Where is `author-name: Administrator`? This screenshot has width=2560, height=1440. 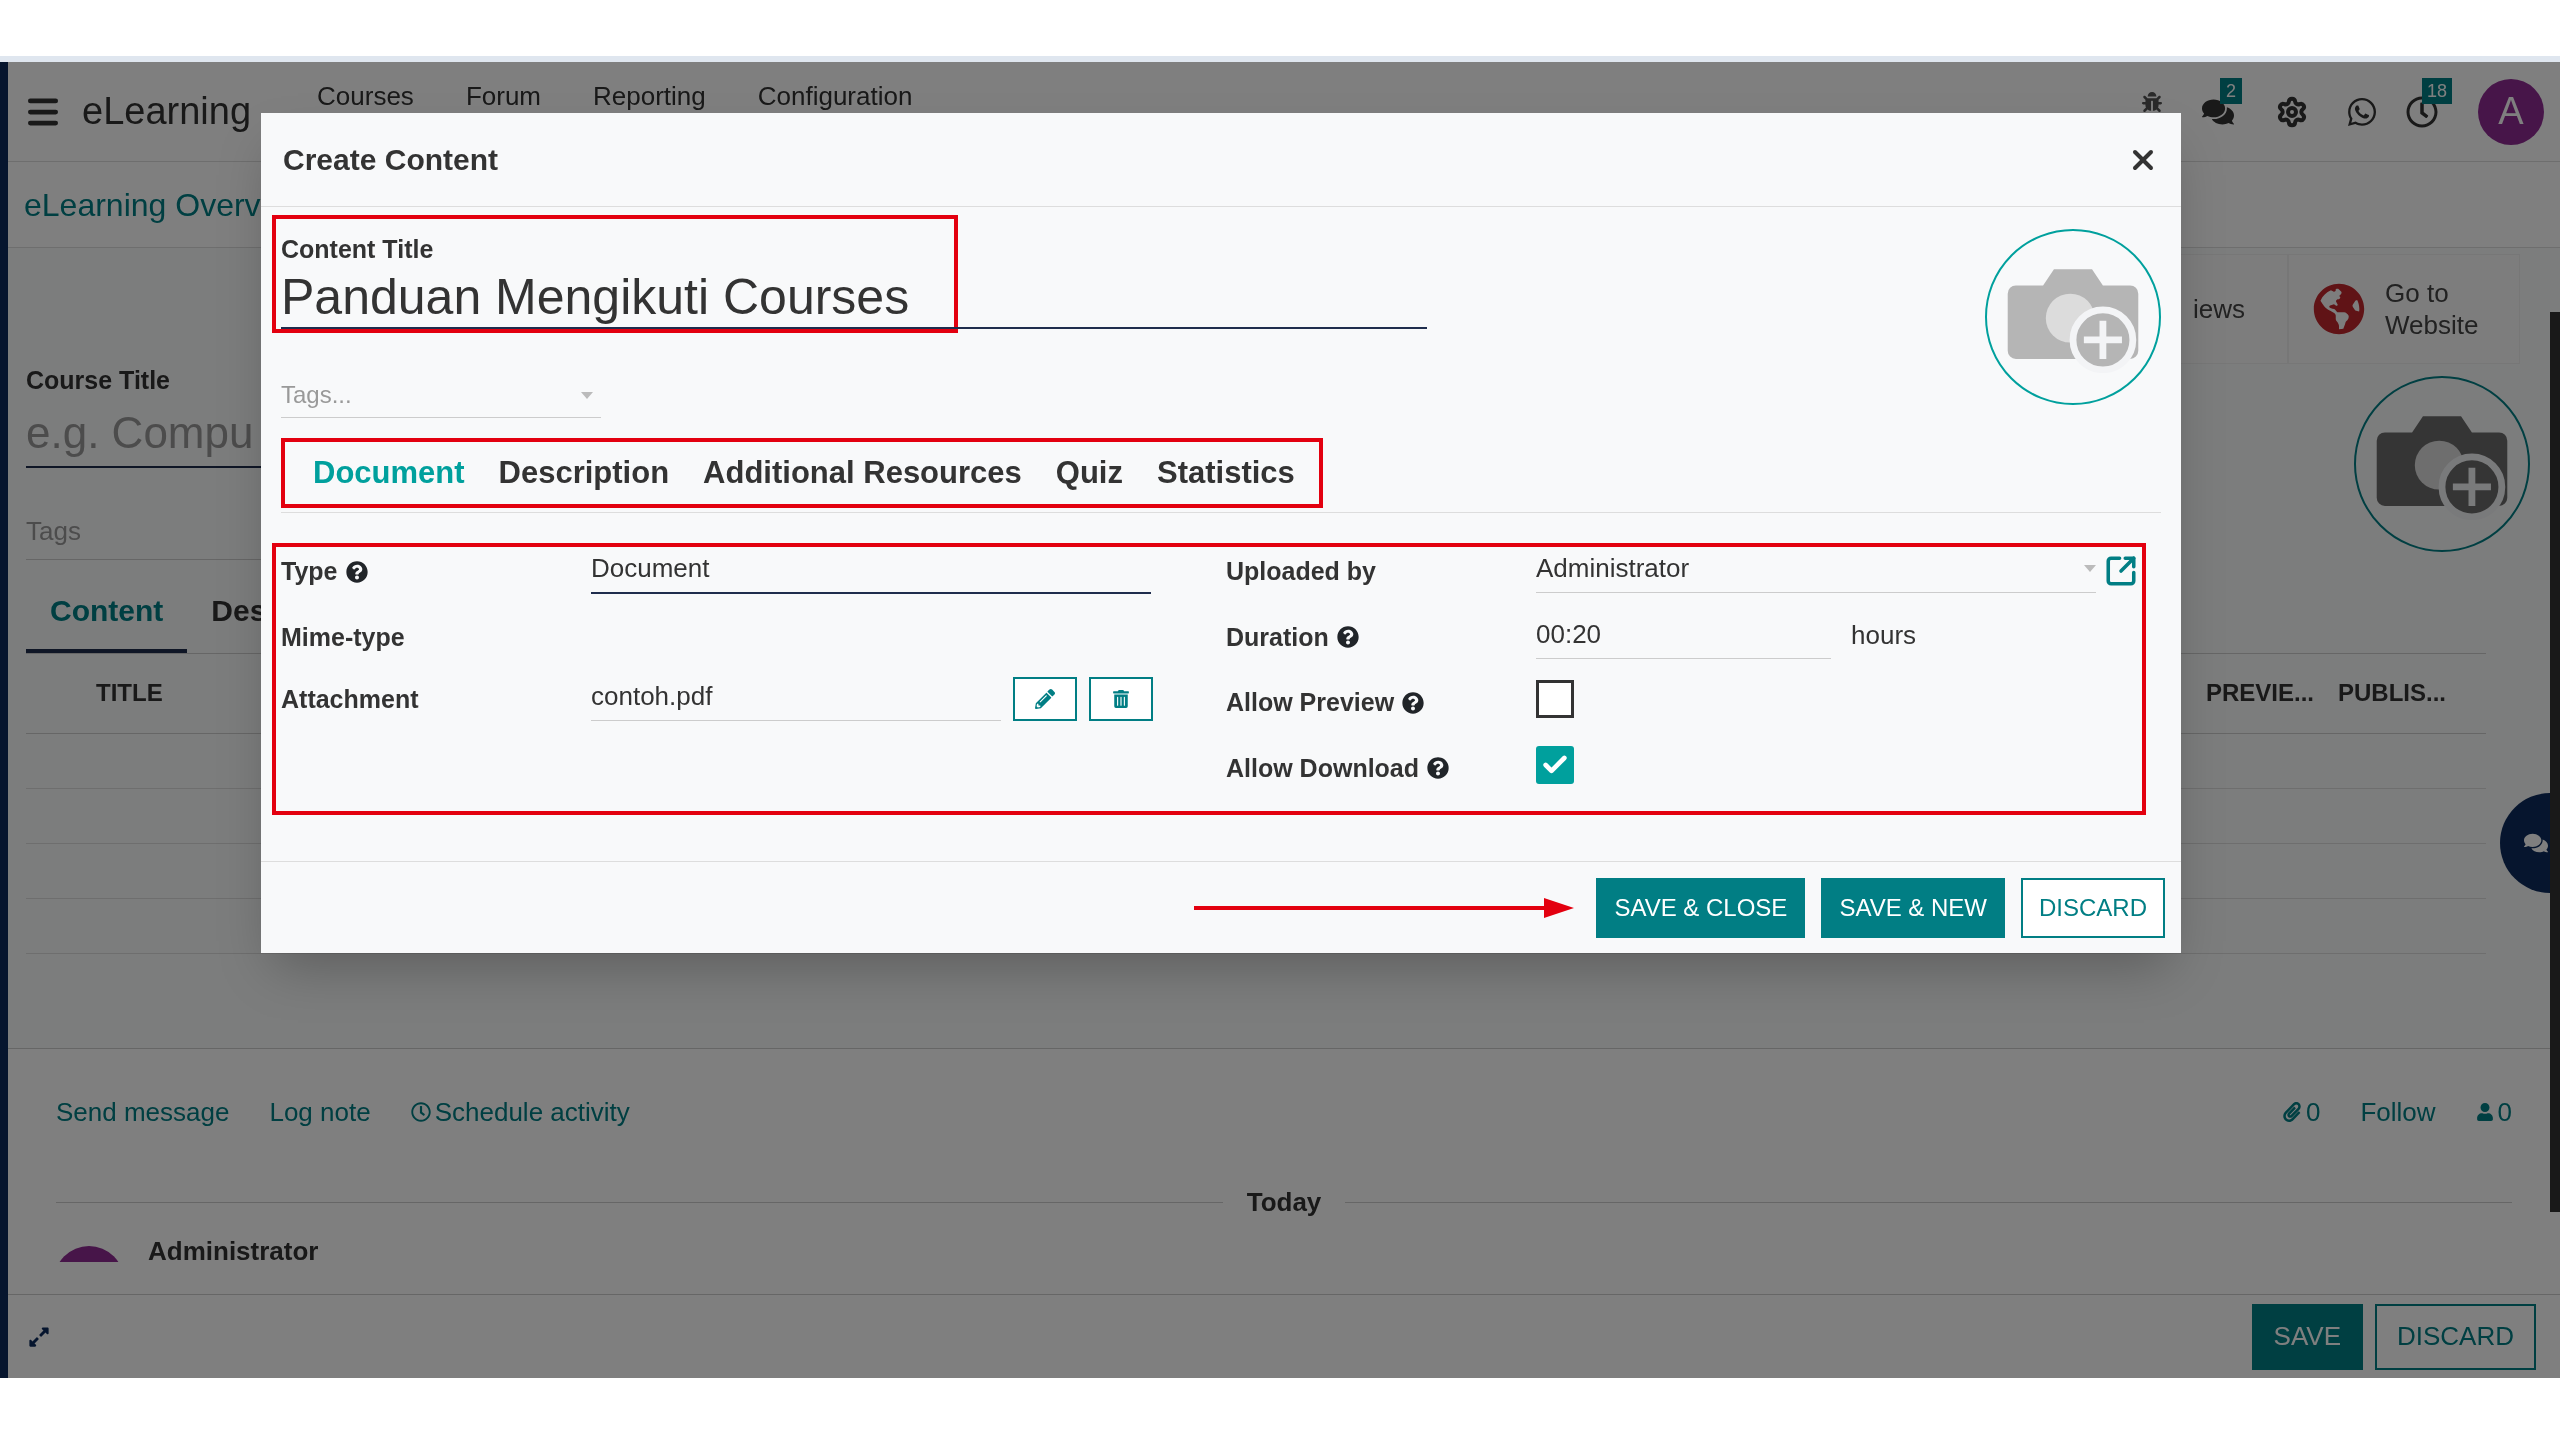 author-name: Administrator is located at coordinates (233, 1248).